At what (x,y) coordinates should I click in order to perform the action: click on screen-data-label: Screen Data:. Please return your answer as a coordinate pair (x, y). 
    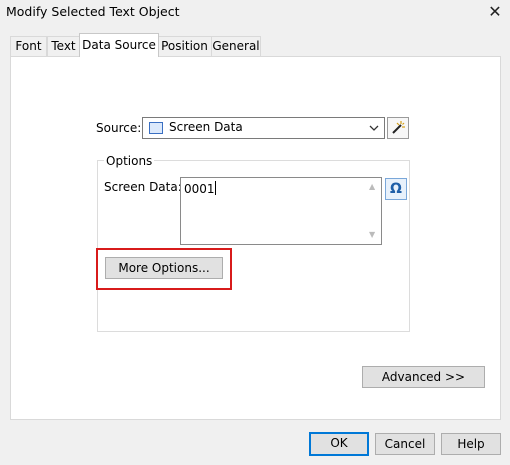
    Looking at the image, I should click on (143, 187).